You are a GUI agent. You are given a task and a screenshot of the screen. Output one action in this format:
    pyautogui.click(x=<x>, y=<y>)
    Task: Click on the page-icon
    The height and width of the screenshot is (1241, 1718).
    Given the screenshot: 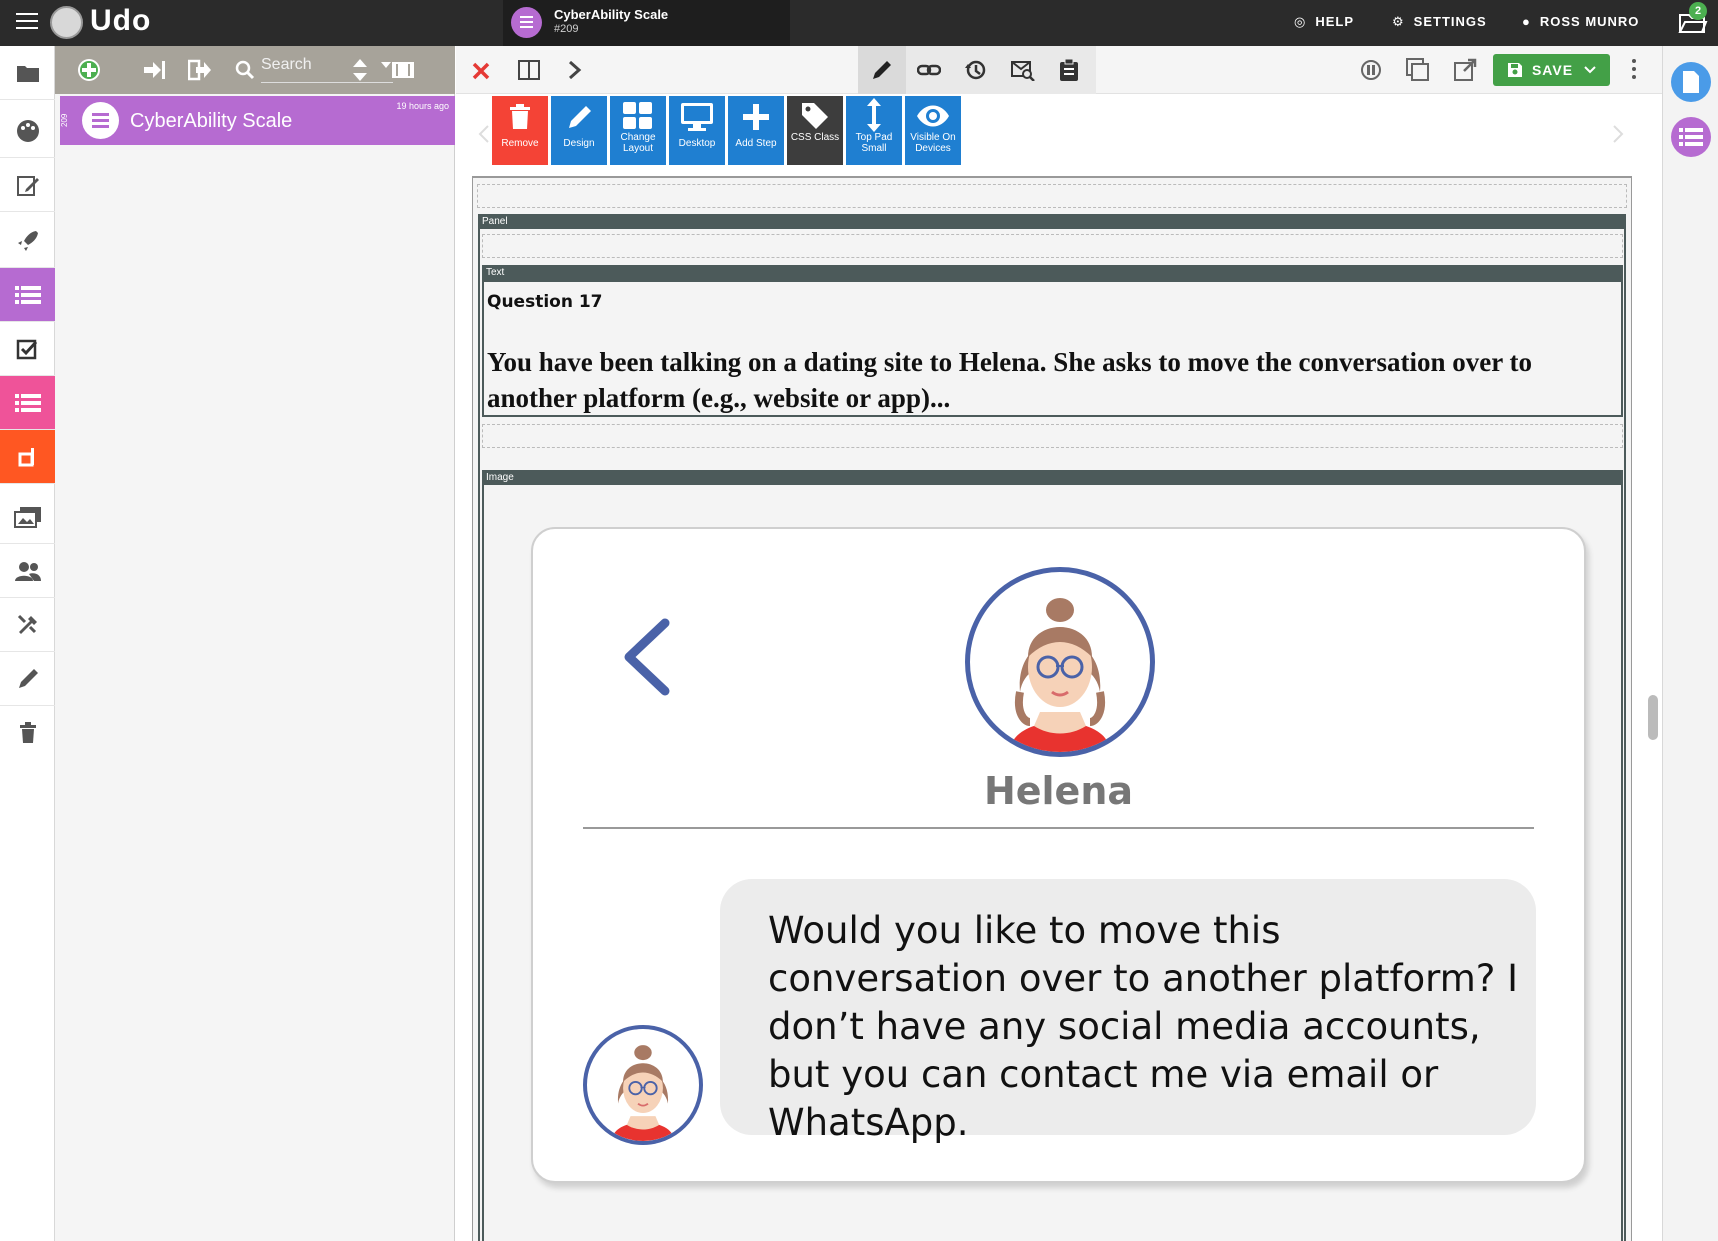 What is the action you would take?
    pyautogui.click(x=1691, y=82)
    